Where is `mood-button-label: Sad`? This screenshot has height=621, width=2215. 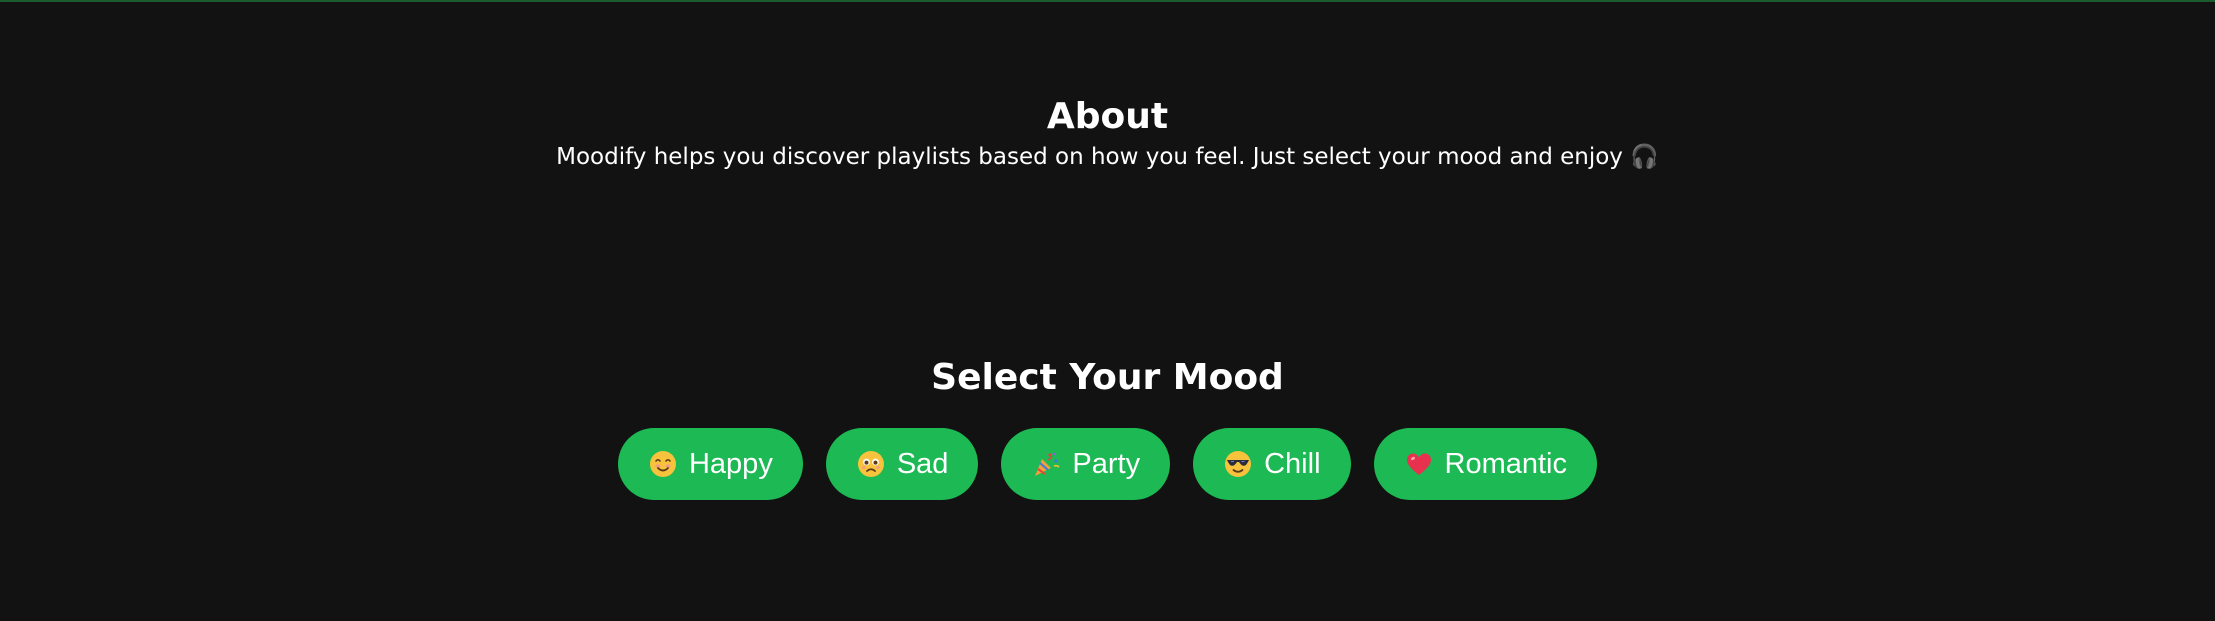
mood-button-label: Sad is located at coordinates (922, 463).